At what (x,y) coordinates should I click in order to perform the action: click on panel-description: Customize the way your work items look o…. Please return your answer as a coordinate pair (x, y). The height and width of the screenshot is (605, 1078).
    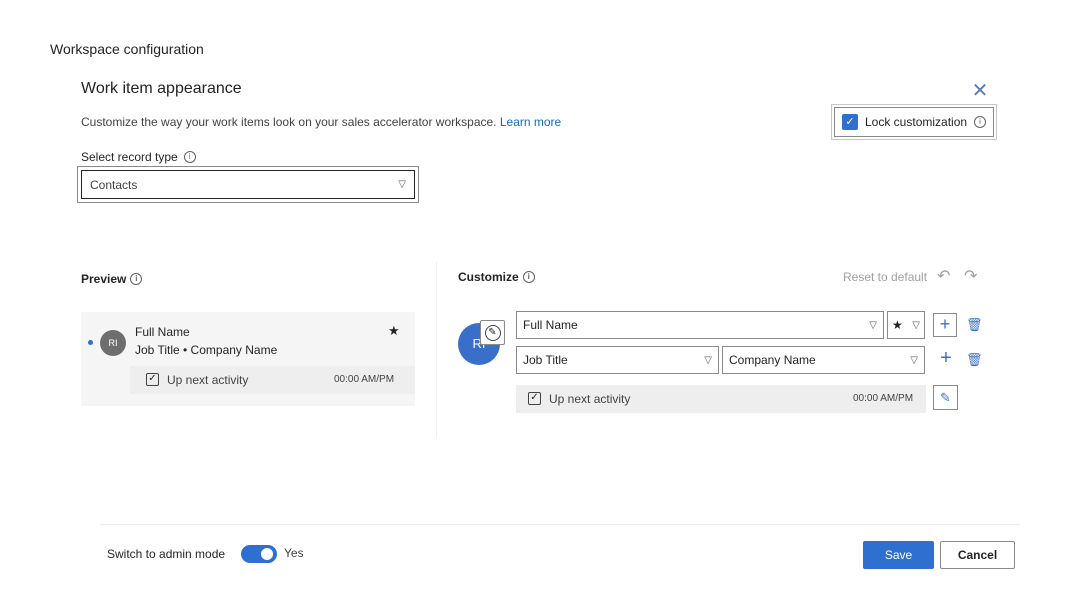
    Looking at the image, I should click on (321, 122).